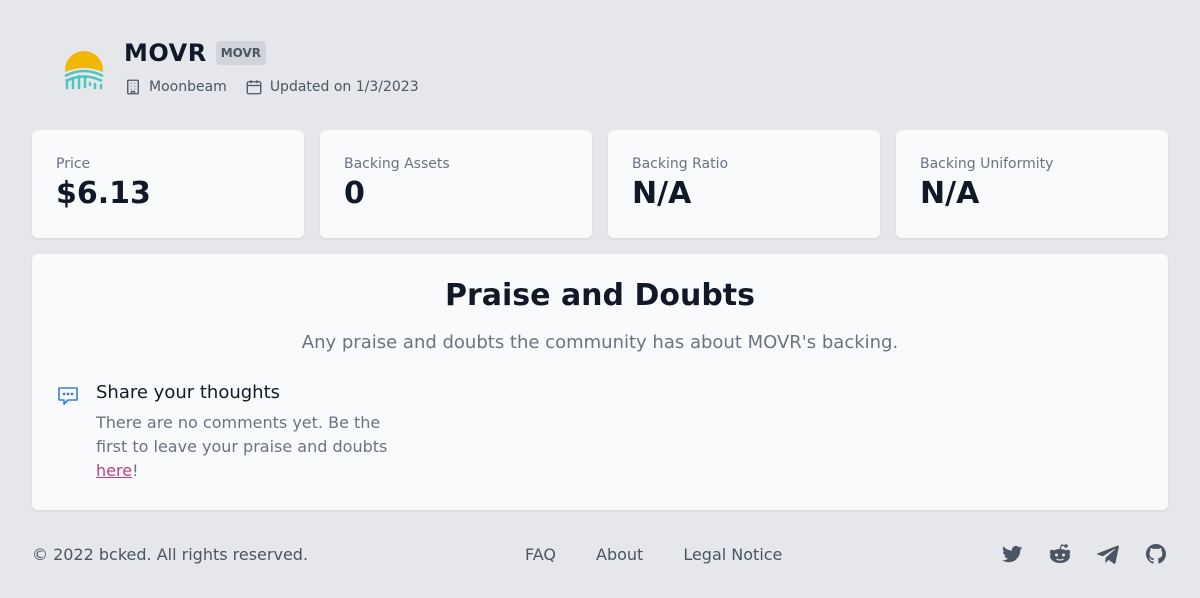 The width and height of the screenshot is (1200, 598). Describe the element at coordinates (84, 70) in the screenshot. I see `movr-logo` at that location.